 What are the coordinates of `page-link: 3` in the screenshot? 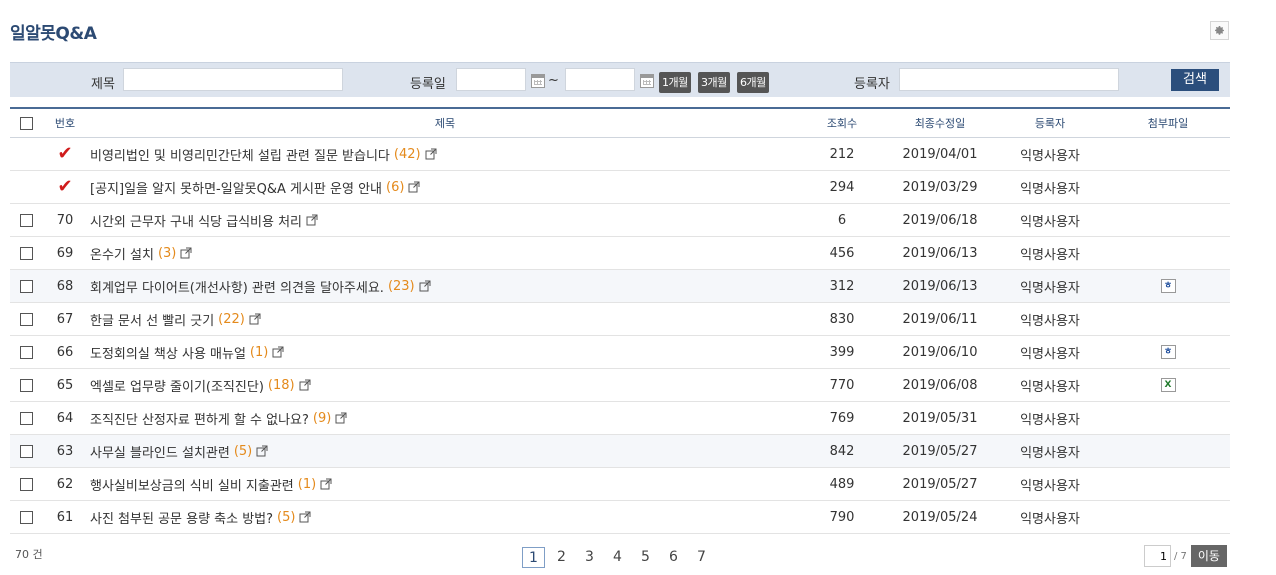 It's located at (589, 557).